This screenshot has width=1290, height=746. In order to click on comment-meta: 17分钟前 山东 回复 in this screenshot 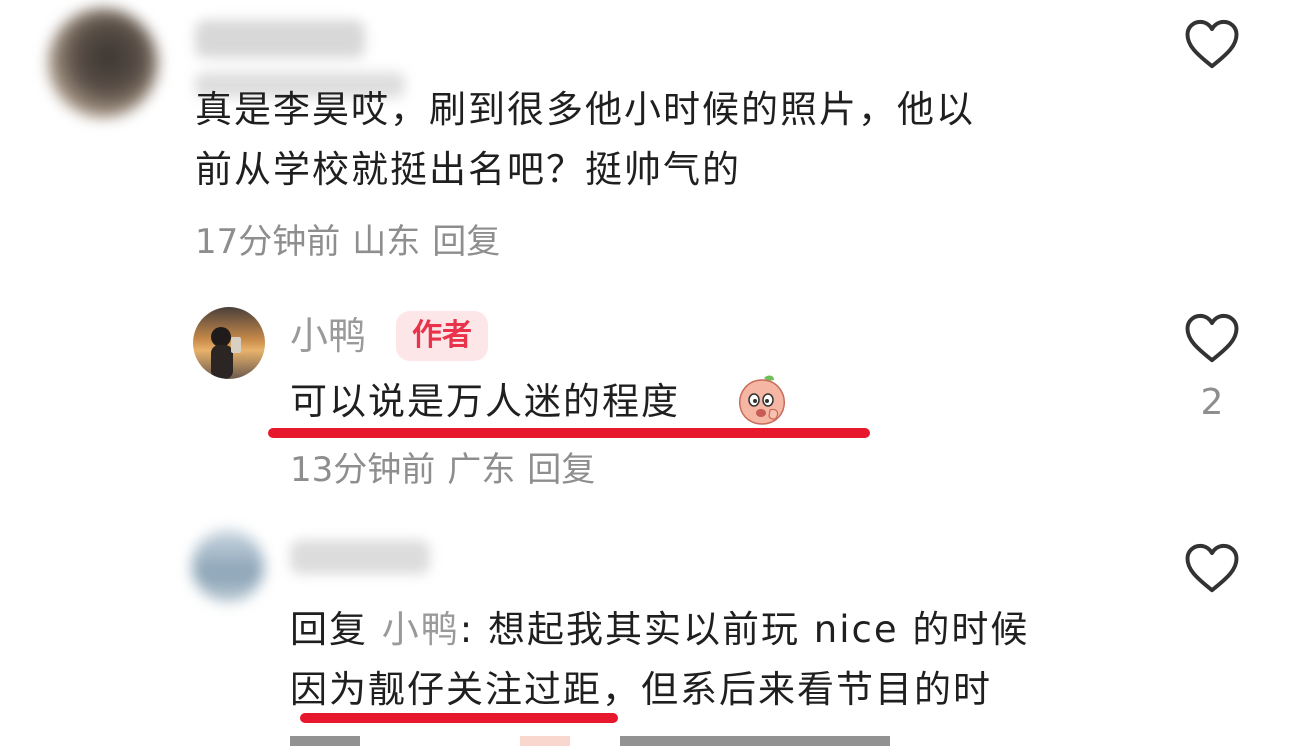, I will do `click(353, 242)`.